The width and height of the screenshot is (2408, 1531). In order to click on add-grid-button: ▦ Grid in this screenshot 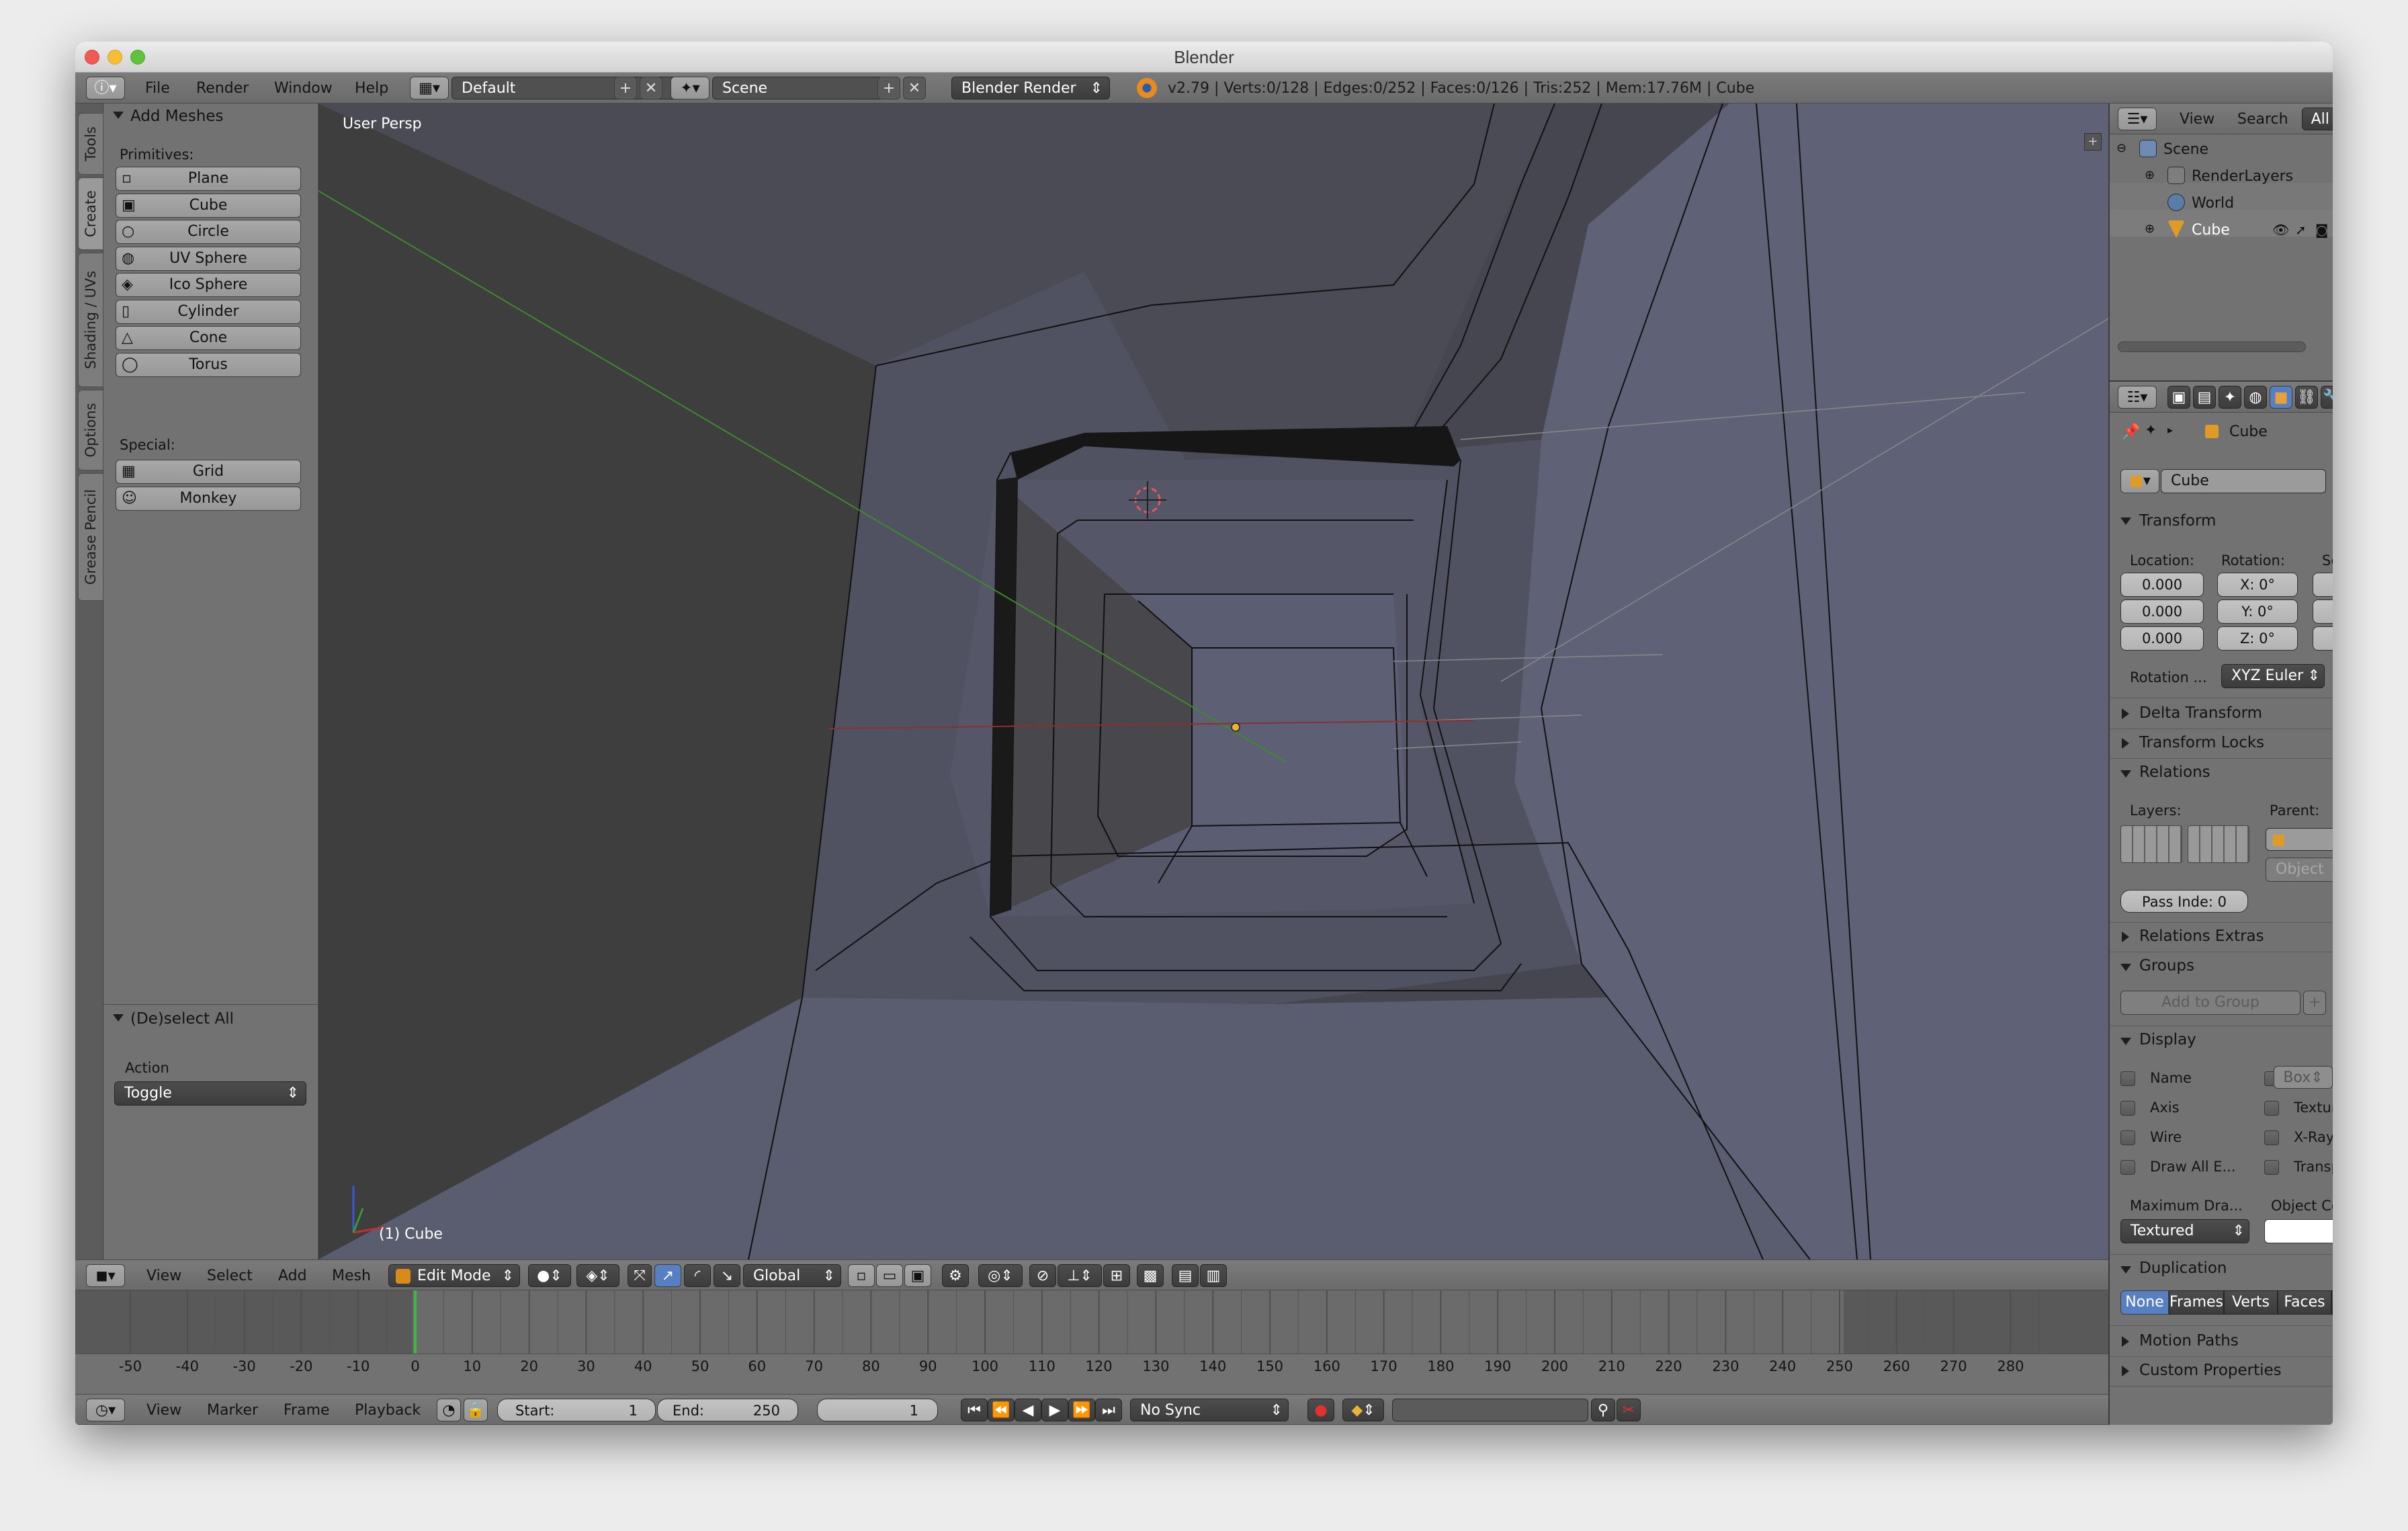, I will do `click(208, 472)`.